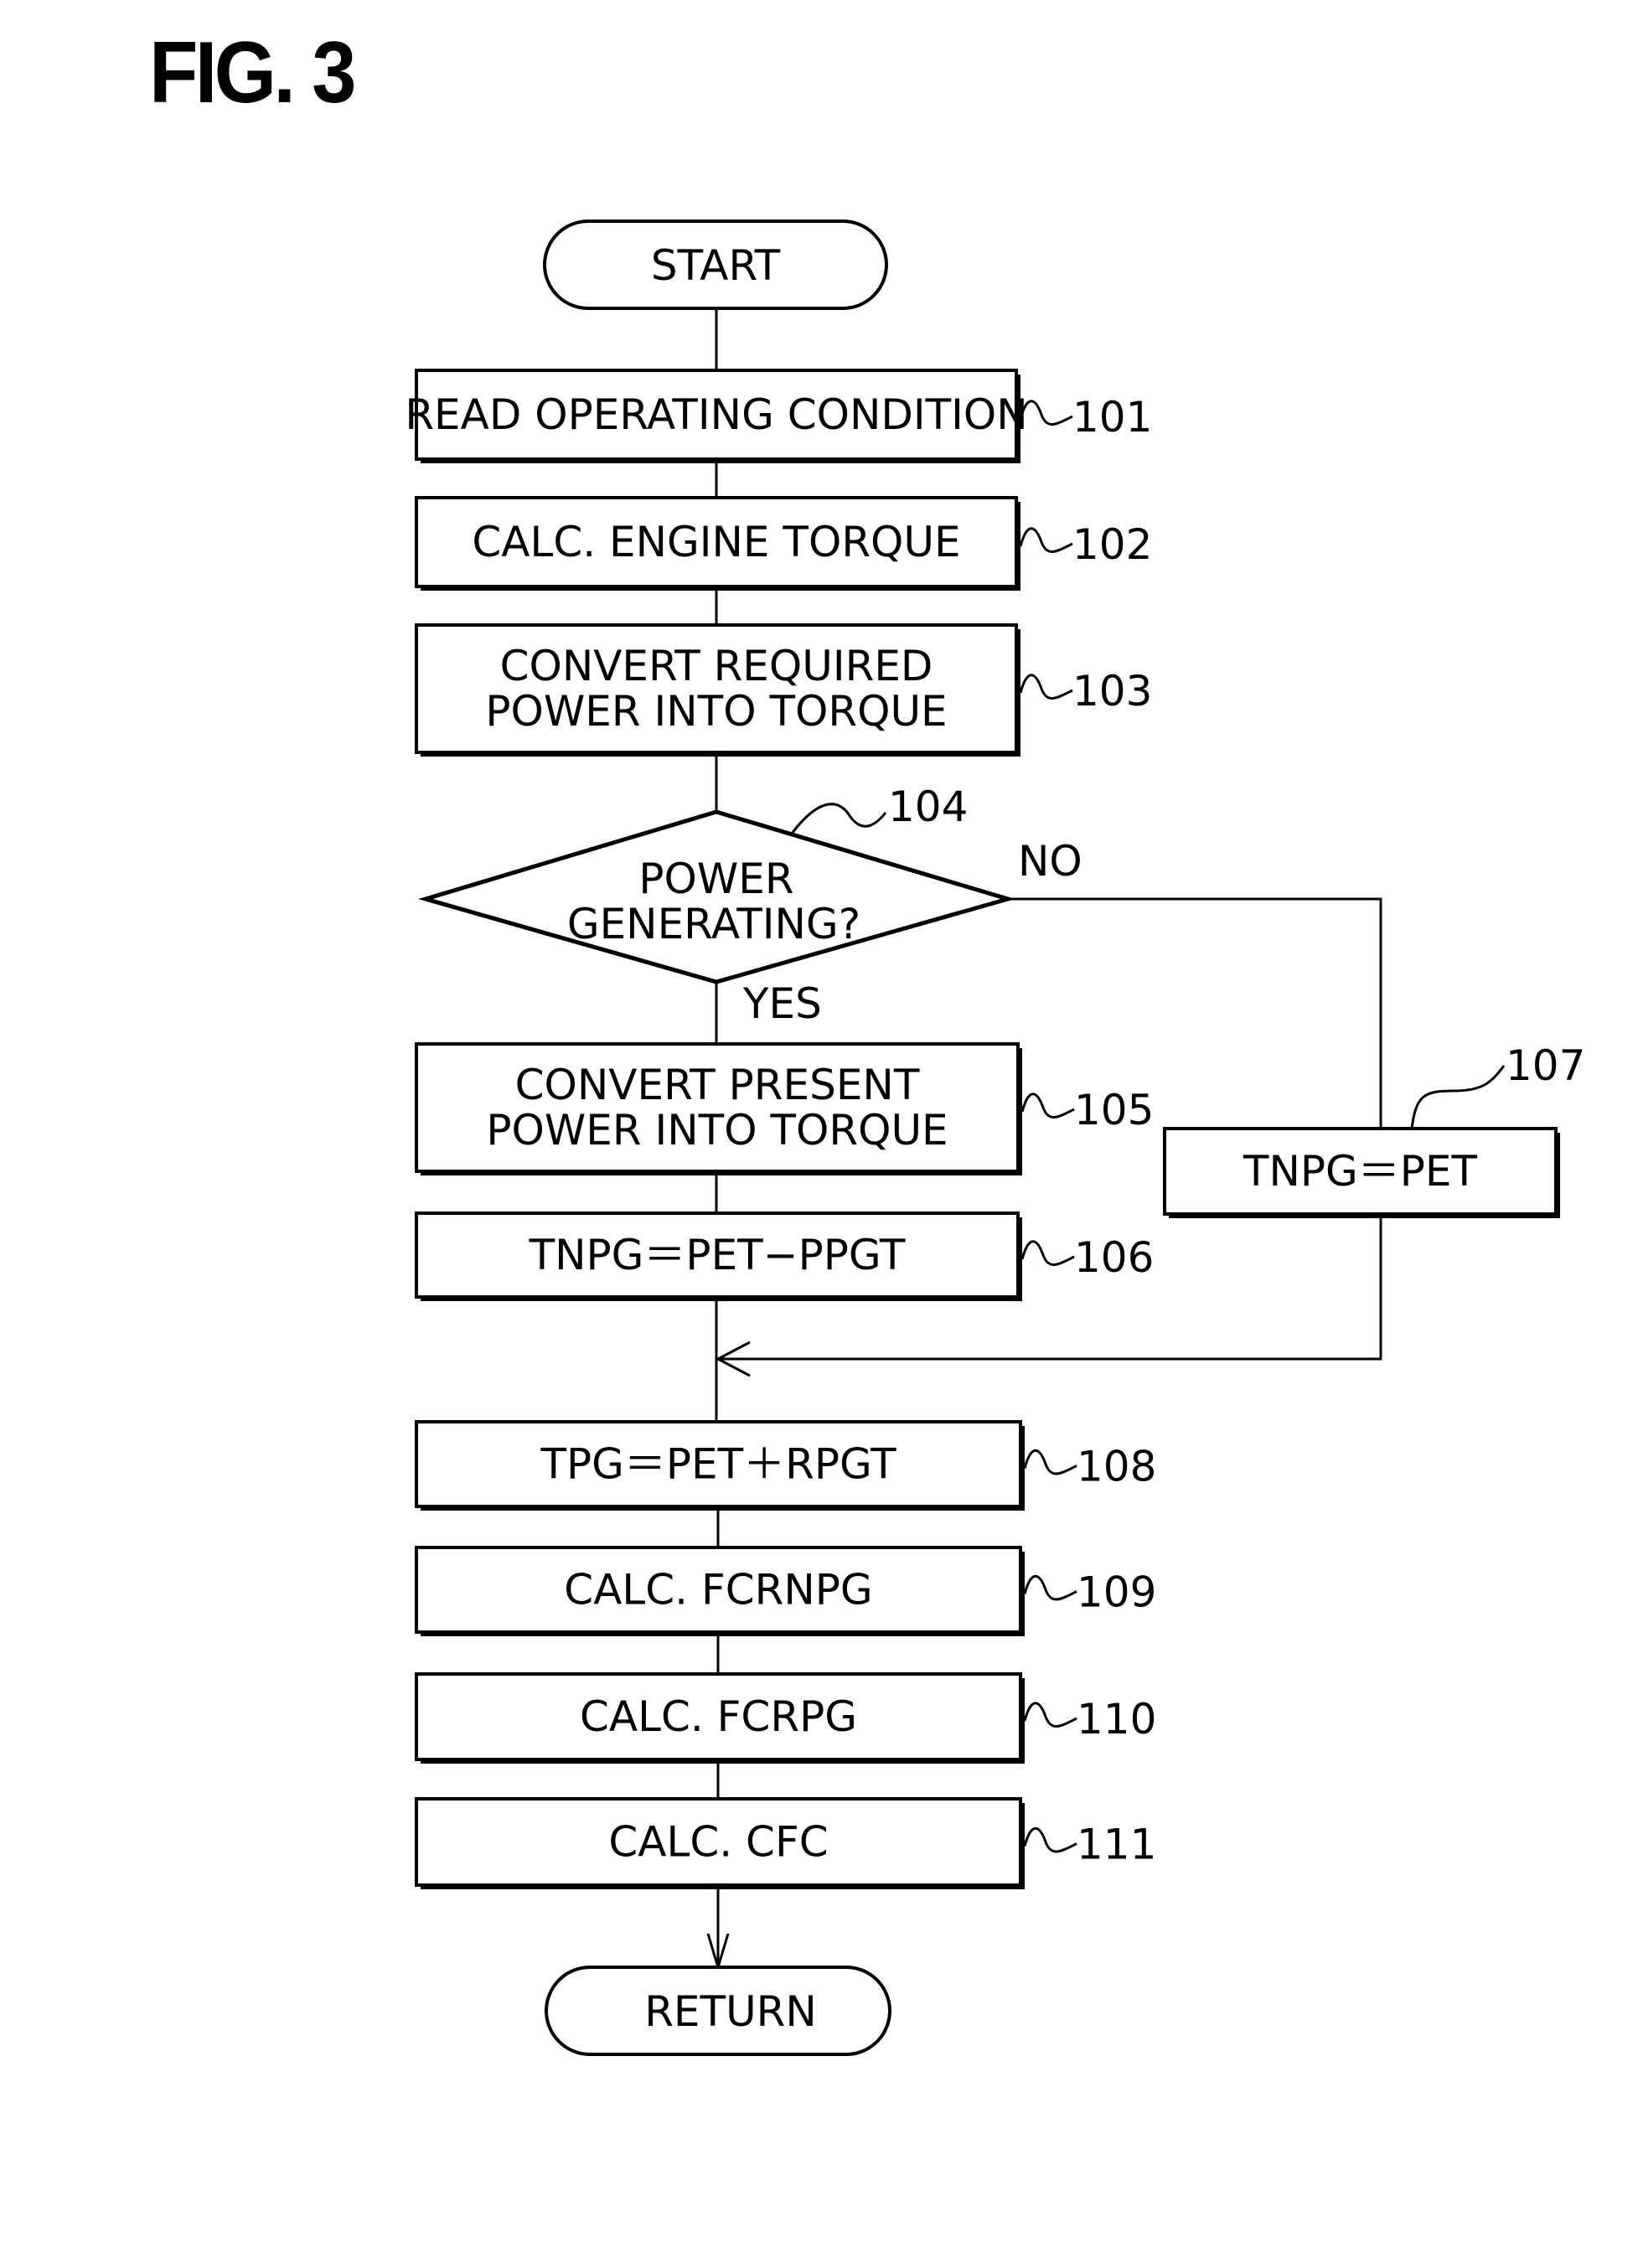 Image resolution: width=1643 pixels, height=2268 pixels. I want to click on step-102-line-1: CALC. ENGINE TORQUE, so click(716, 542).